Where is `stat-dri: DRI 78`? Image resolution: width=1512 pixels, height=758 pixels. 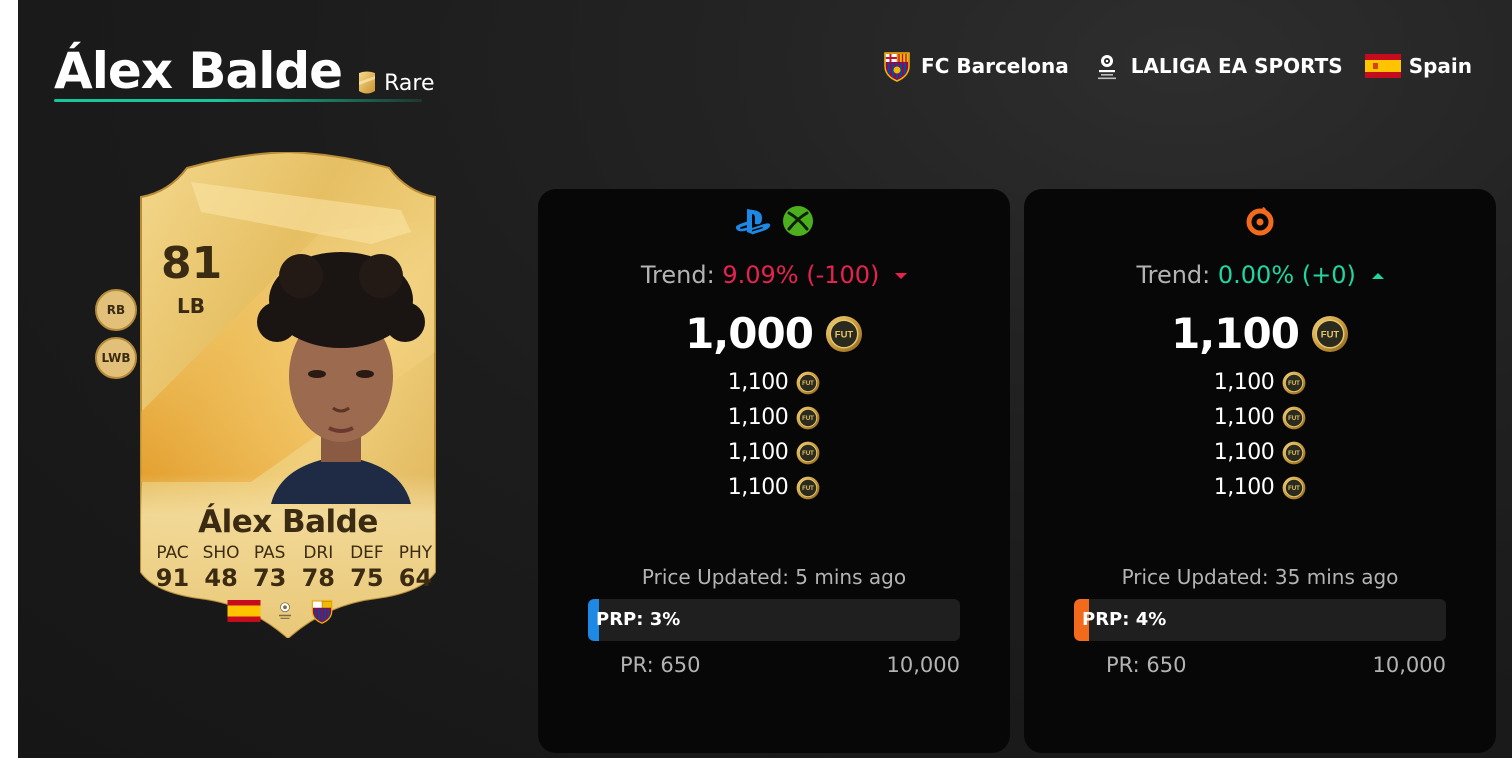
stat-dri: DRI 78 is located at coordinates (318, 568).